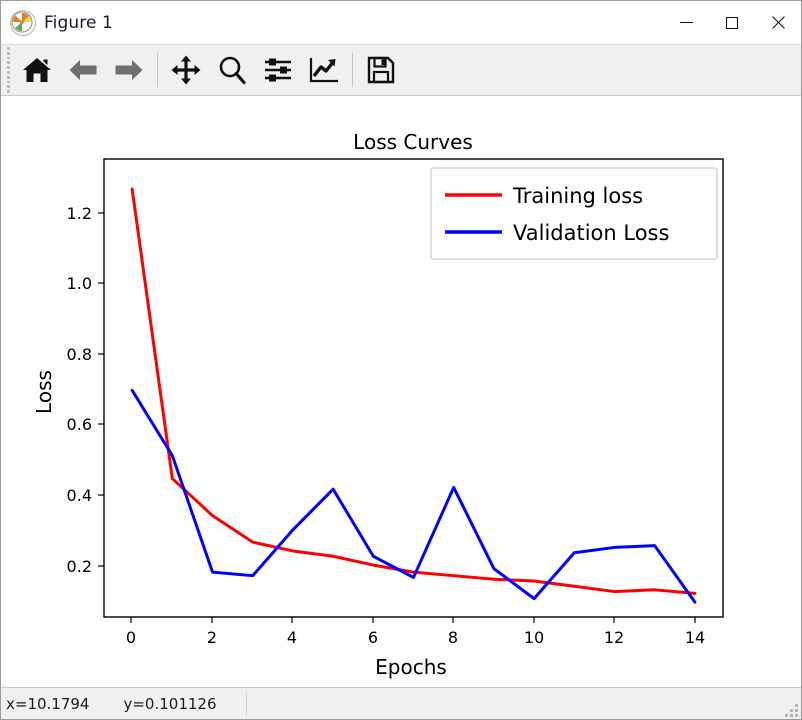 The height and width of the screenshot is (720, 802). I want to click on window-title: Figure 1, so click(78, 22).